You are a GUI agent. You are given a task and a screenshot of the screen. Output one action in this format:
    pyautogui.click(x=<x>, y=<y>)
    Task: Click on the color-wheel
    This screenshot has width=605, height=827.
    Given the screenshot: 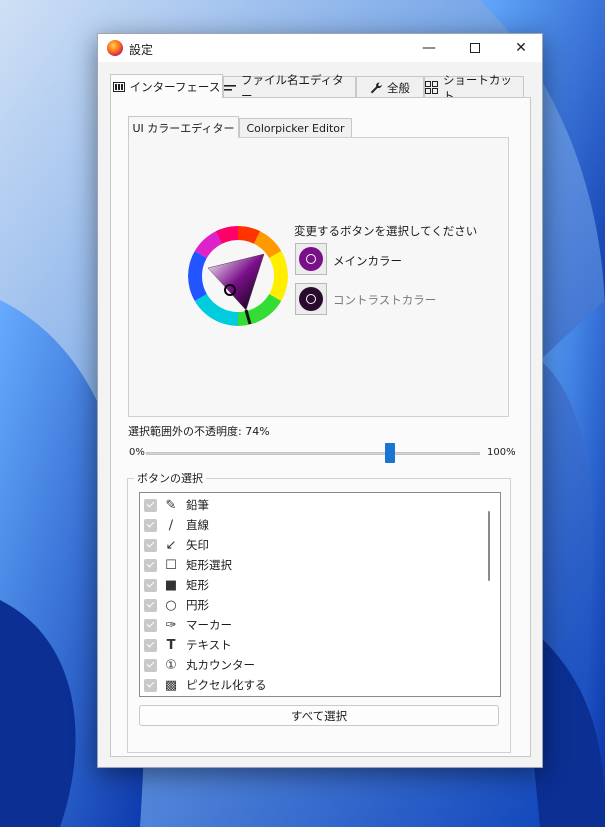 What is the action you would take?
    pyautogui.click(x=238, y=276)
    